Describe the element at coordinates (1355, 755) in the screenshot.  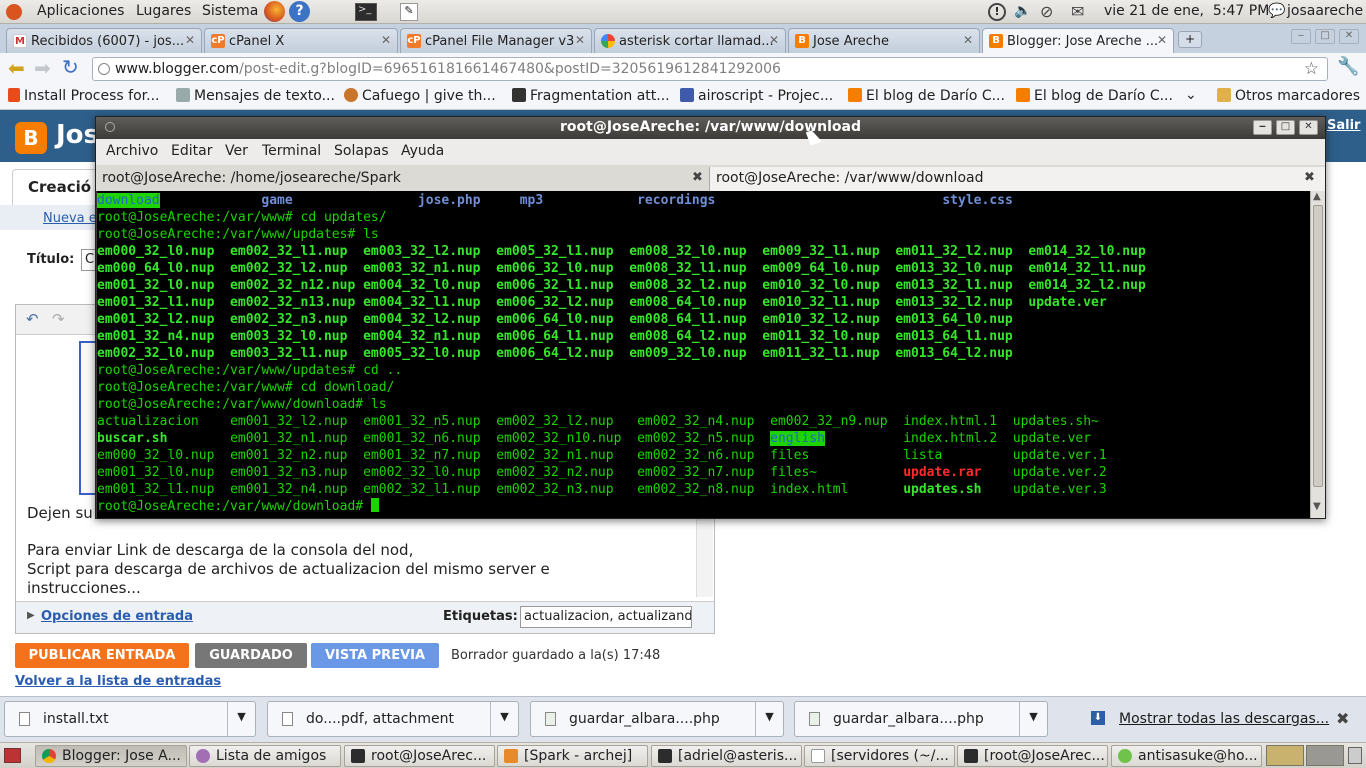
I see `trash-icon` at that location.